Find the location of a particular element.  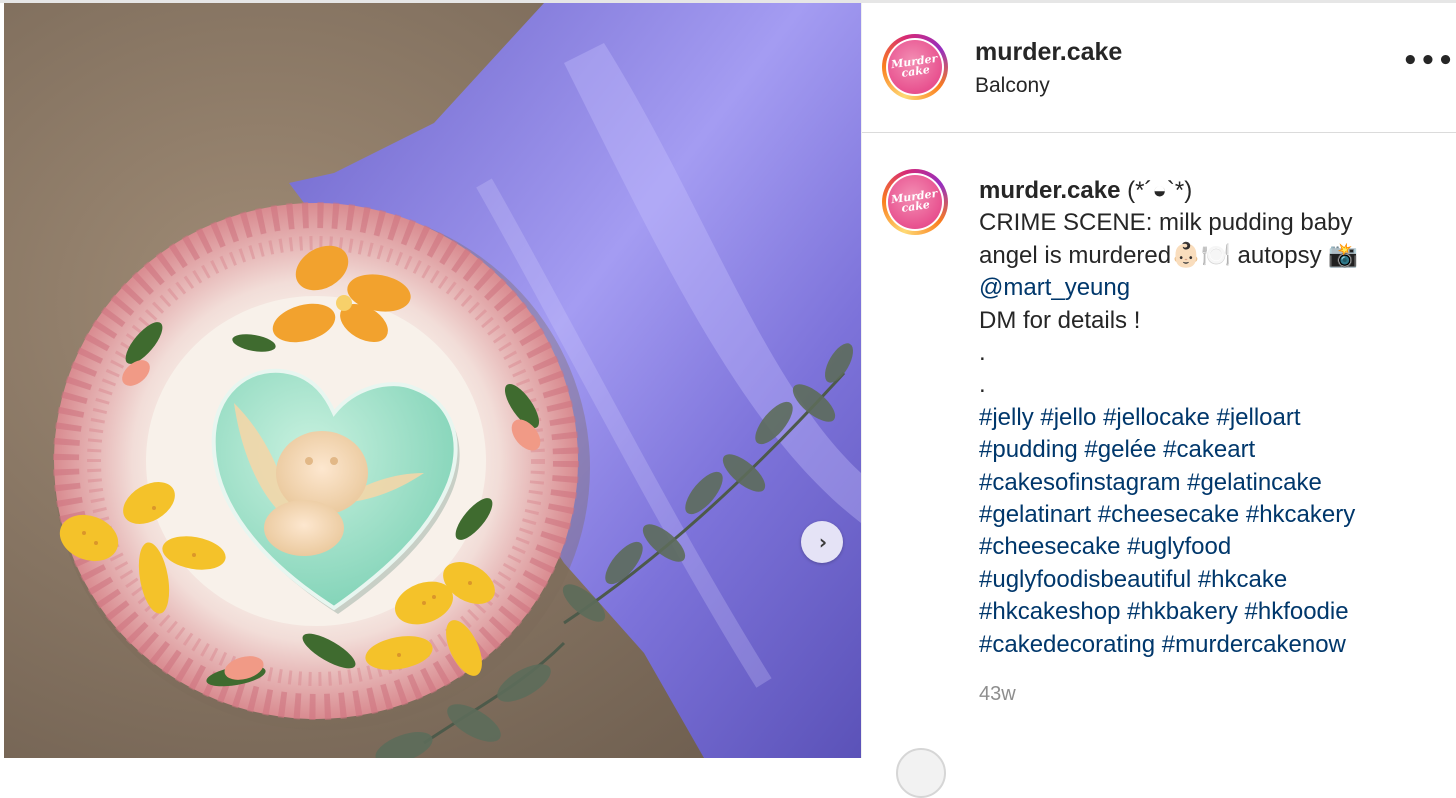

hashtag-line: #pudding #gelée #cakeart is located at coordinates (1117, 449).